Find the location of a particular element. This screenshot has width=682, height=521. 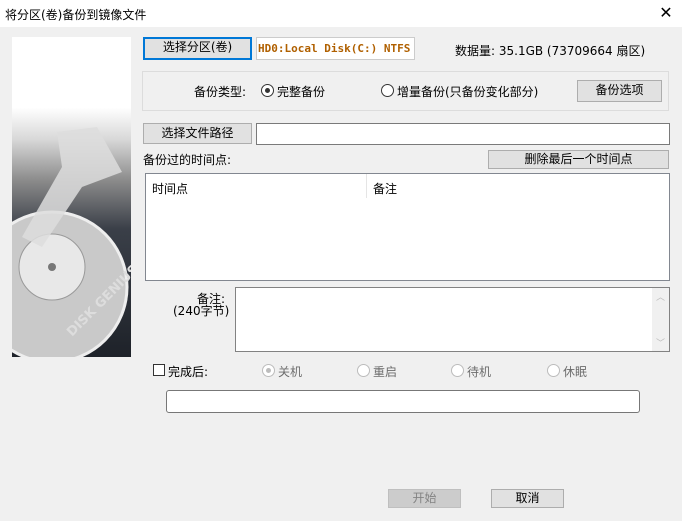

shutdown-label: 关机 is located at coordinates (290, 372).